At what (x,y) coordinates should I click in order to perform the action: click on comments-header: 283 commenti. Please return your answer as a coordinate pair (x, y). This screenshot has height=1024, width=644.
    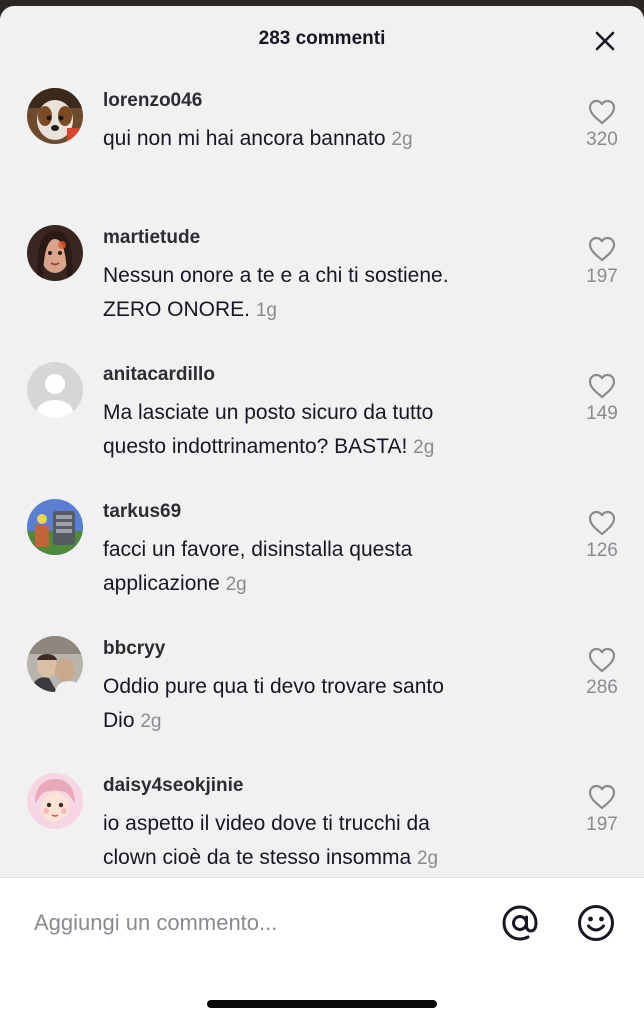
    Looking at the image, I should click on (322, 39).